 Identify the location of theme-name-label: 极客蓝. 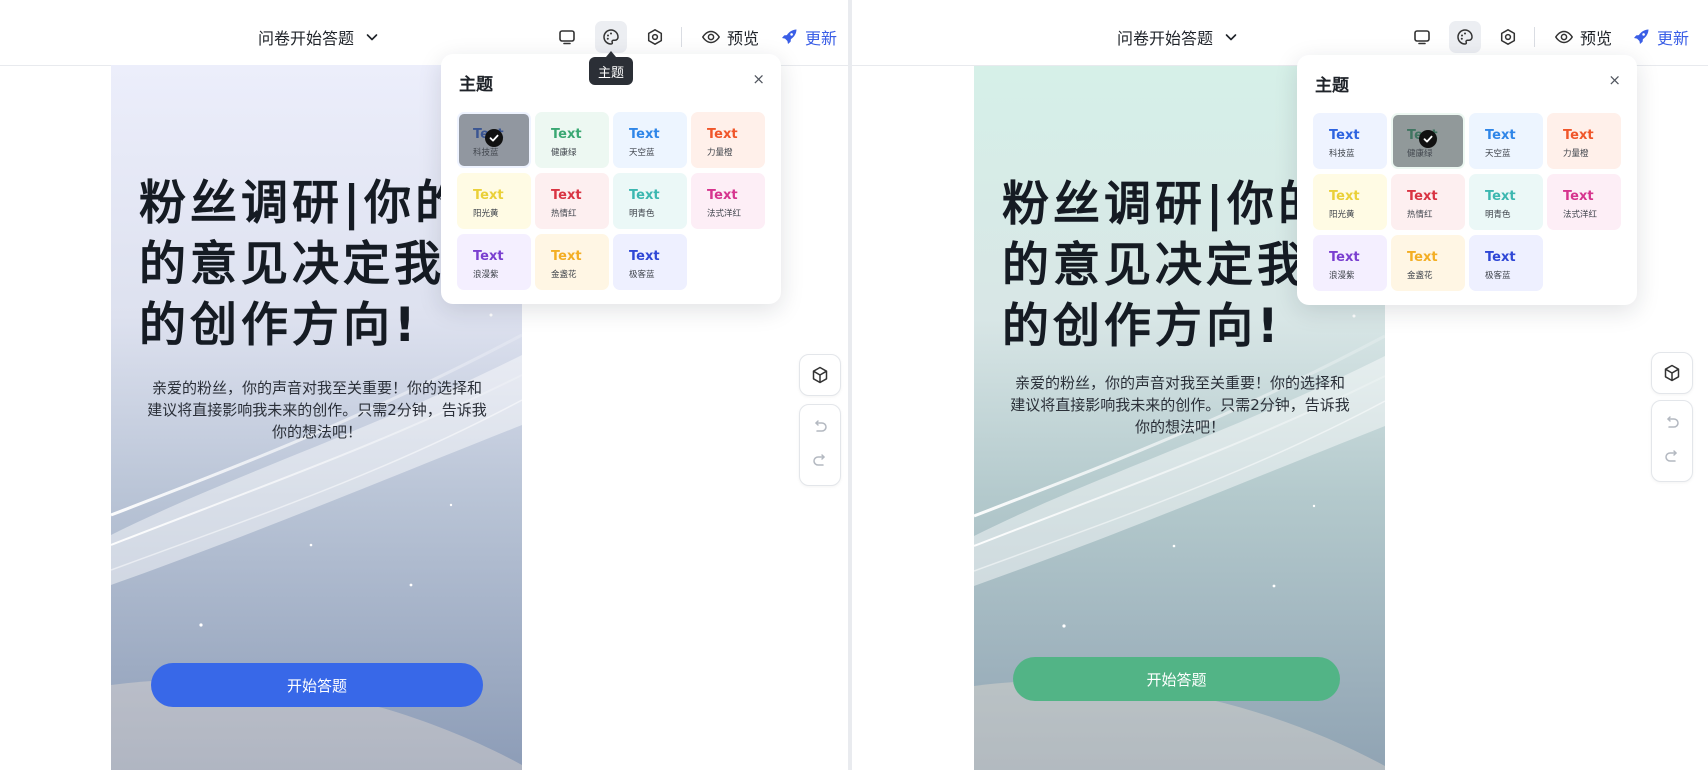
(642, 275).